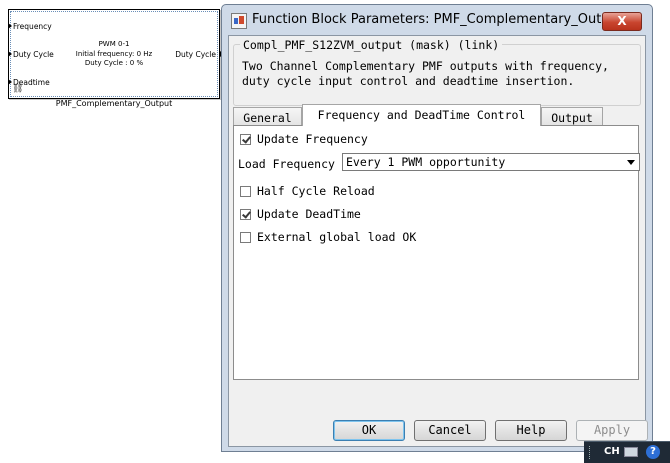 The image size is (670, 463). Describe the element at coordinates (245, 237) in the screenshot. I see `external-global-load-checkbox` at that location.